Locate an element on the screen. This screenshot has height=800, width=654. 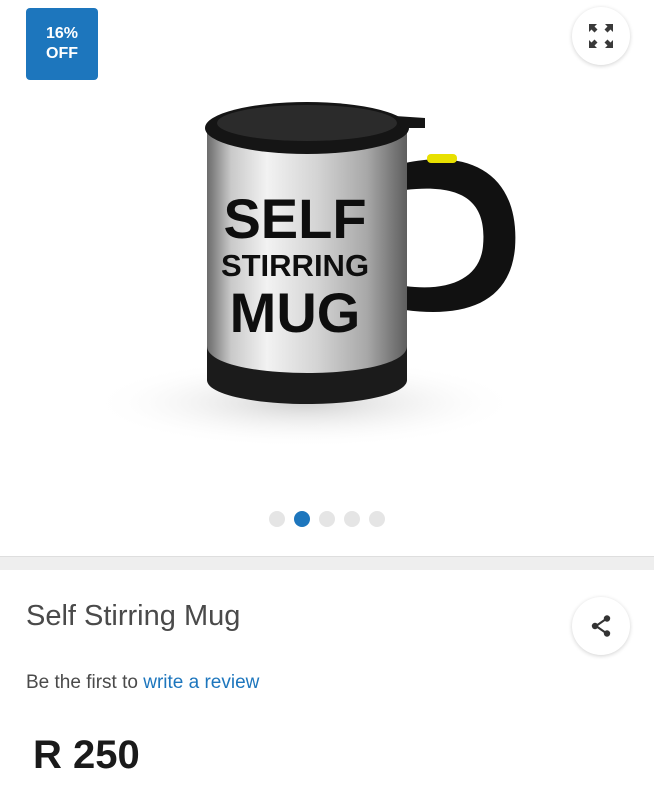
section-divider is located at coordinates (327, 563).